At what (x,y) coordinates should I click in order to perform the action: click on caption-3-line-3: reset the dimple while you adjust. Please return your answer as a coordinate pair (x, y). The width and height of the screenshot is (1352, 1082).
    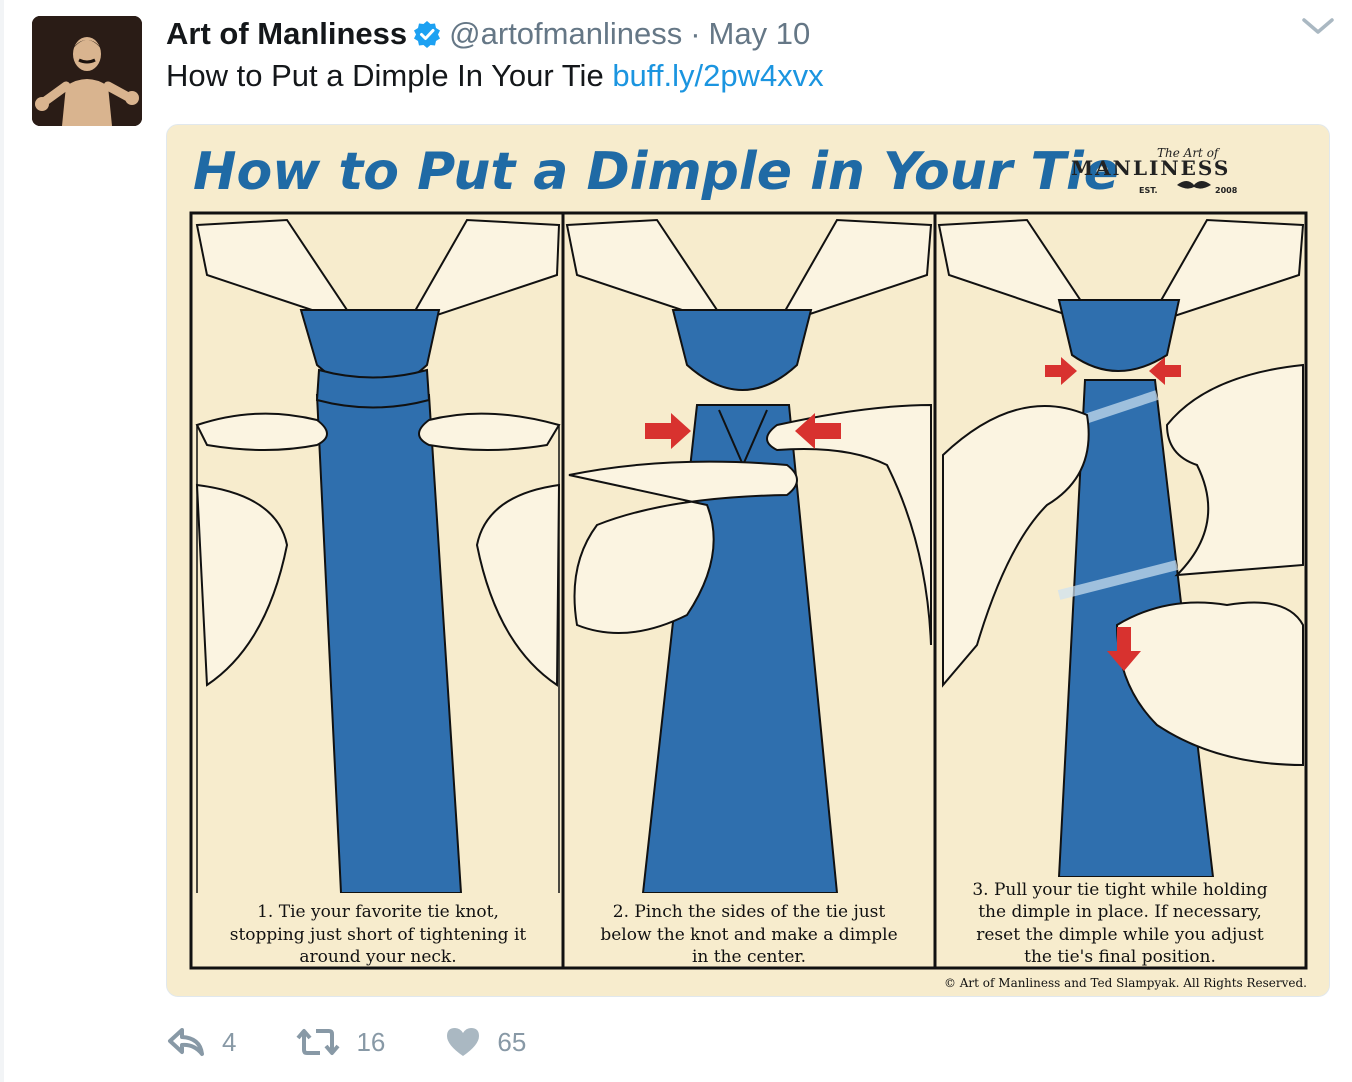
    Looking at the image, I should click on (1120, 935).